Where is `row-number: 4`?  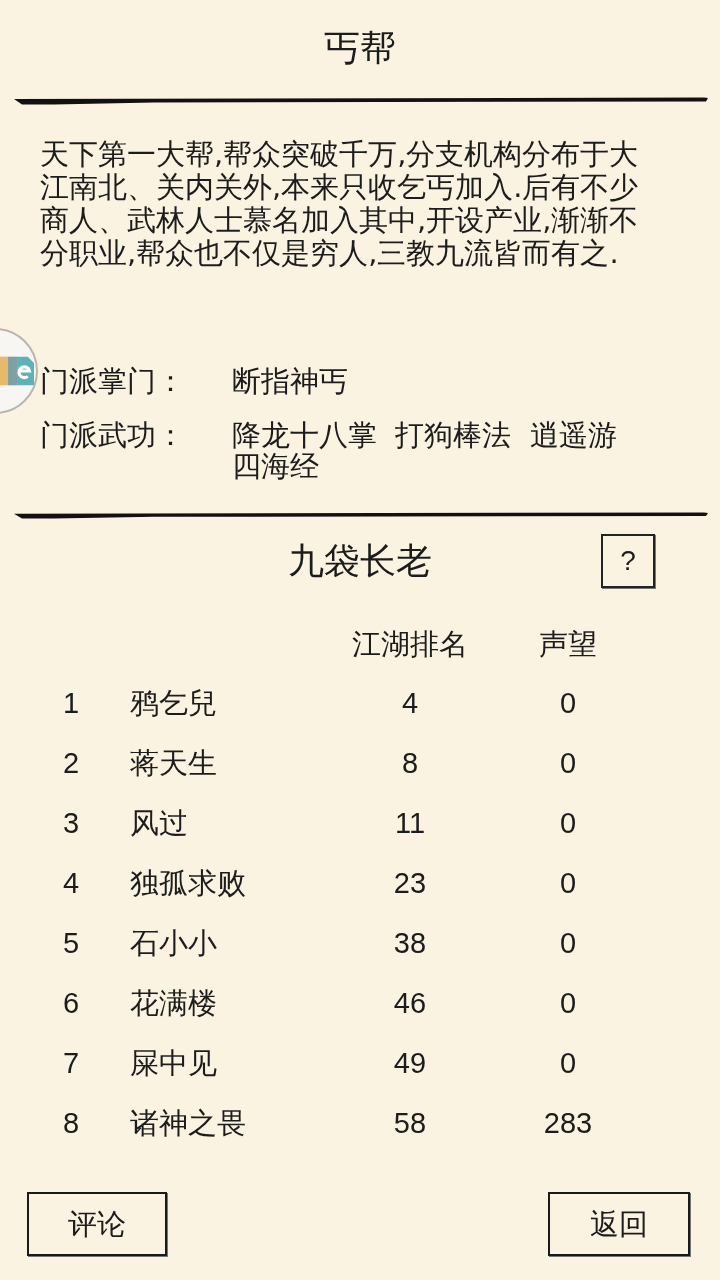
row-number: 4 is located at coordinates (71, 883).